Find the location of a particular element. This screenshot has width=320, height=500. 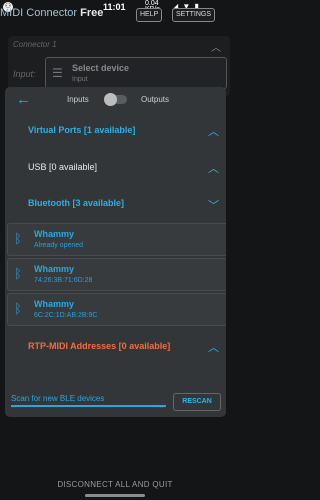

home-gesture-pill is located at coordinates (115, 495).